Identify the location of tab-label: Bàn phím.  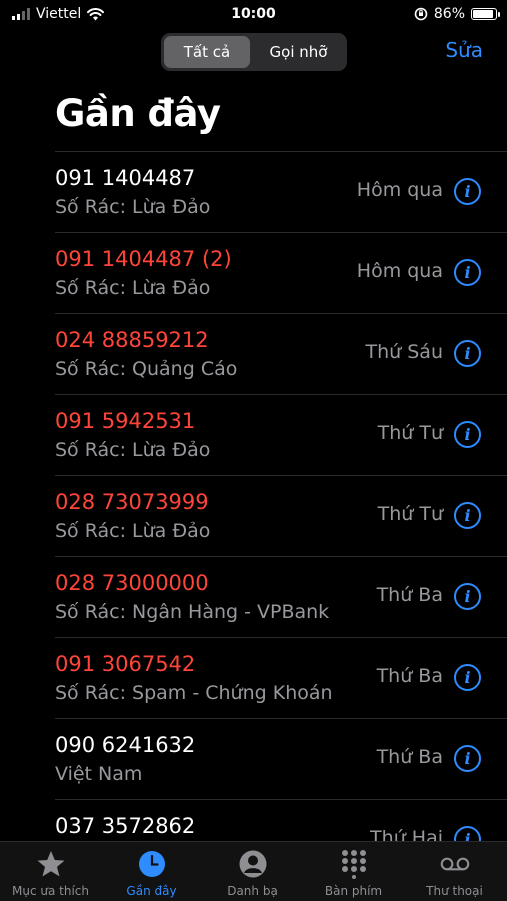
(353, 891).